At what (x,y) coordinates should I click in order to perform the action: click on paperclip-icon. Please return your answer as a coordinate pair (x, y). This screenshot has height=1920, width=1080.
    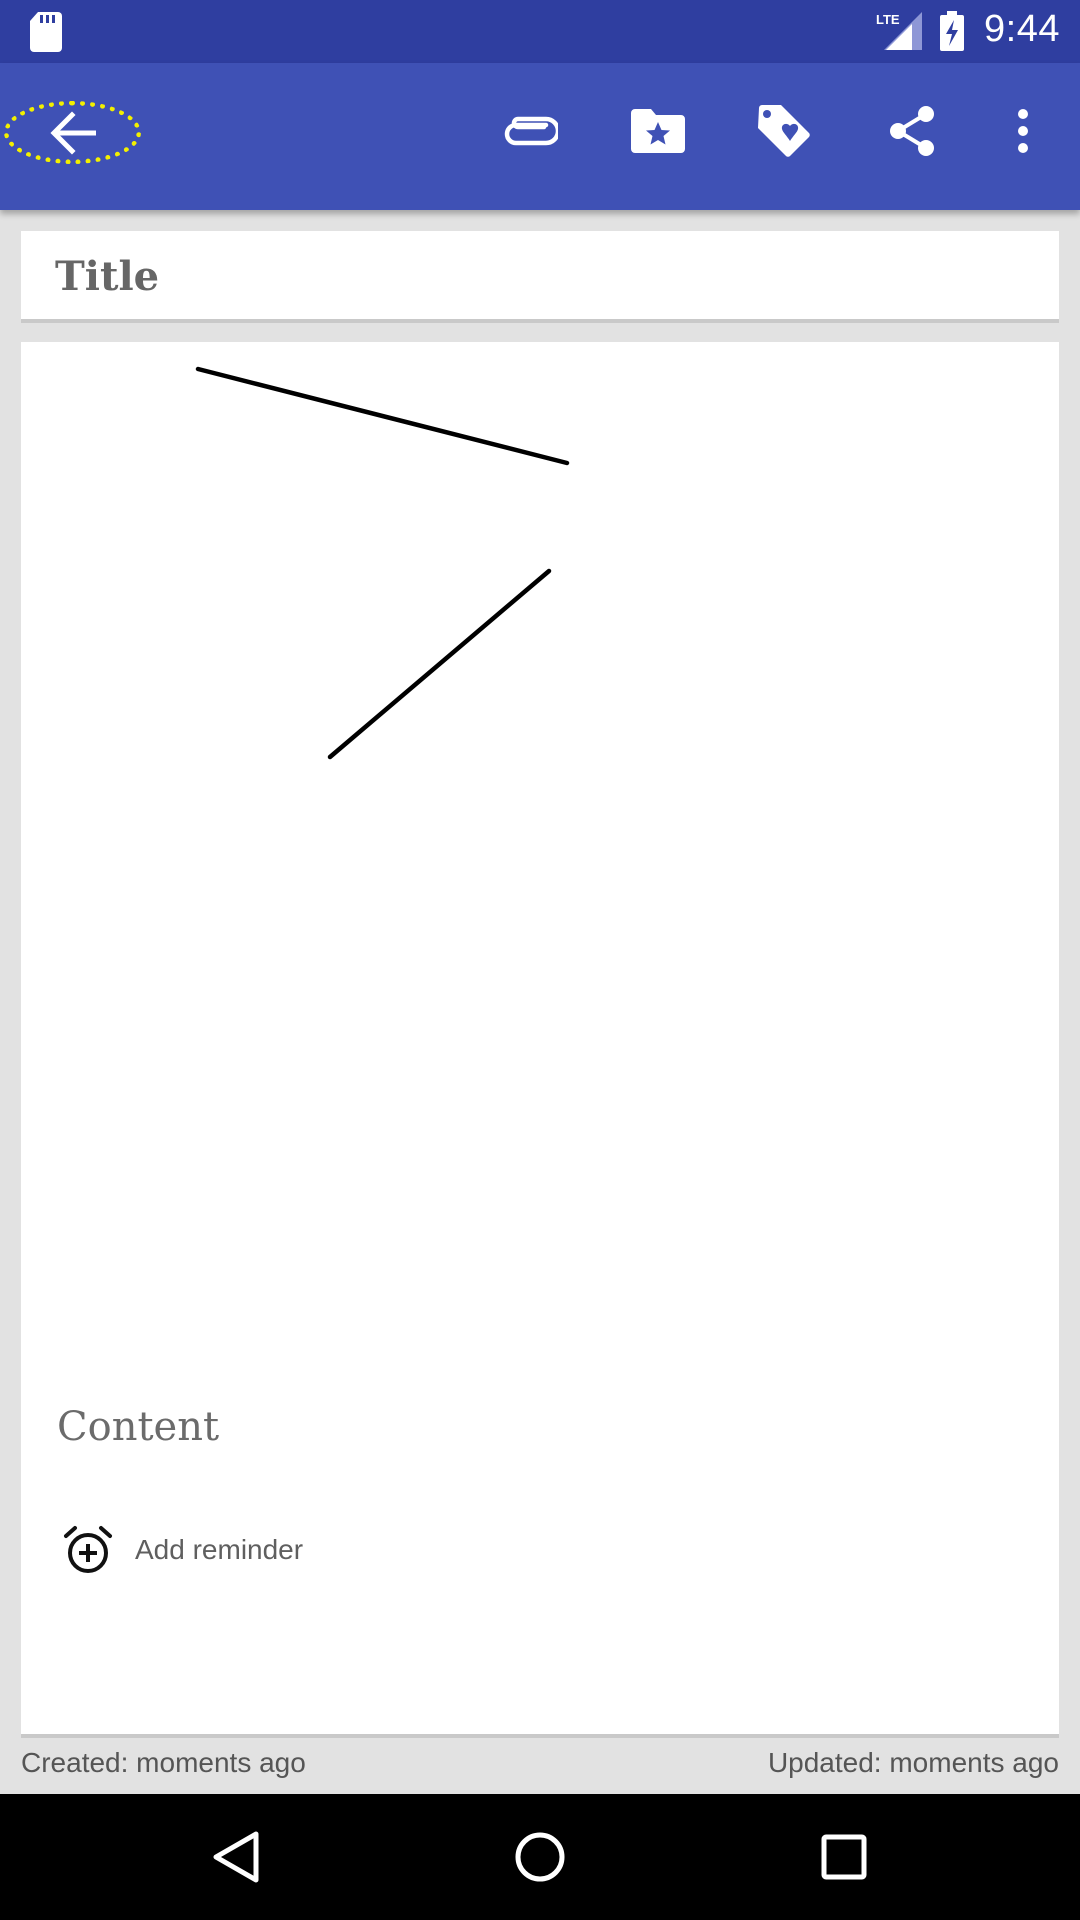
    Looking at the image, I should click on (531, 131).